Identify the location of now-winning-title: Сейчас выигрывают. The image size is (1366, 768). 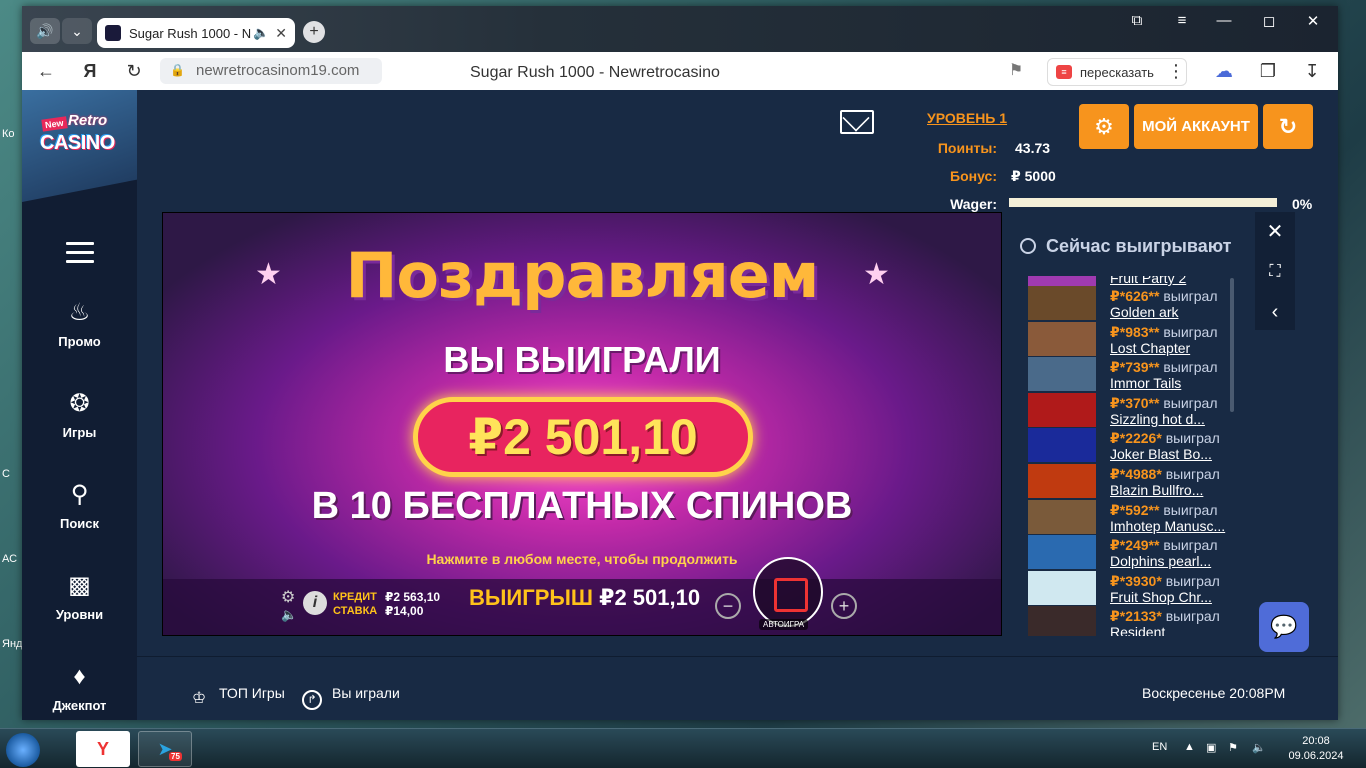
(1126, 246).